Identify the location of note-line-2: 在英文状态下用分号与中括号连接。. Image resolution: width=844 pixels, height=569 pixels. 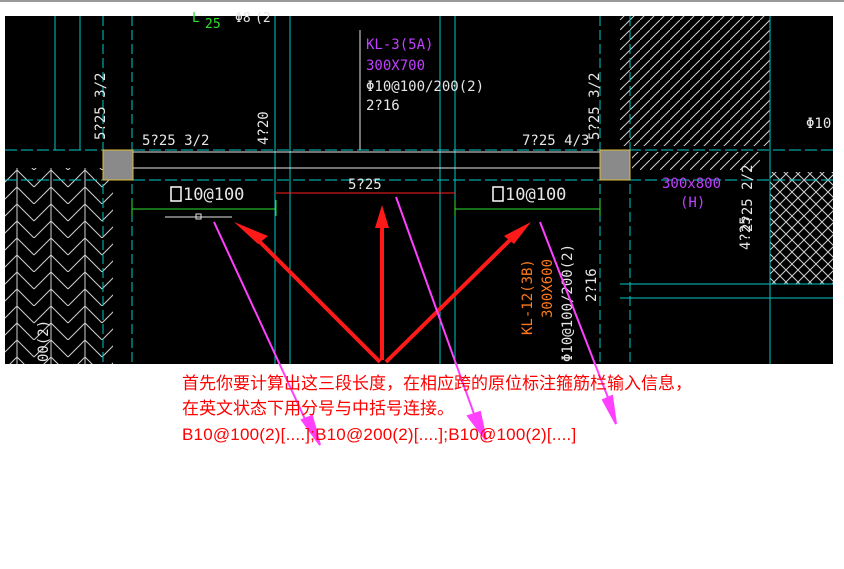
(318, 409).